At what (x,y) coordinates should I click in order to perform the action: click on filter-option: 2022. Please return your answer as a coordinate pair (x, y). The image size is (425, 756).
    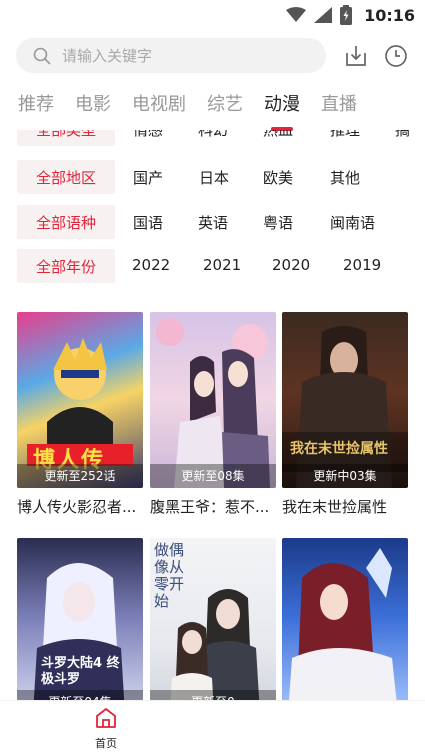
    Looking at the image, I should click on (151, 265).